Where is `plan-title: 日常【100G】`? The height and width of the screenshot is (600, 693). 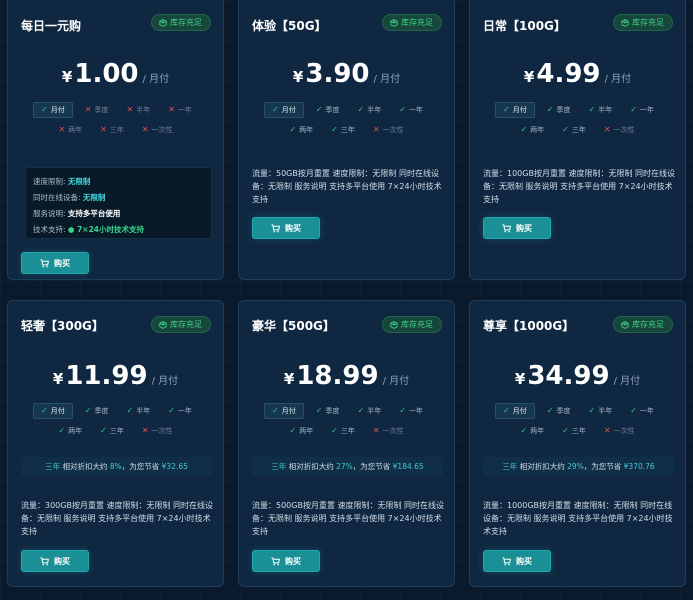
plan-title: 日常【100G】 is located at coordinates (524, 26).